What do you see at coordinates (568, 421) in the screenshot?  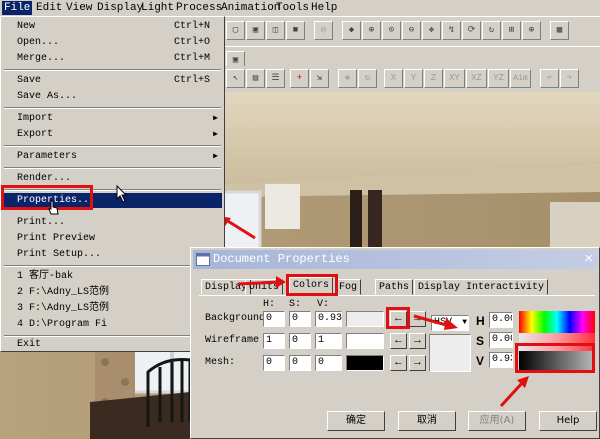 I see `help-button: Help` at bounding box center [568, 421].